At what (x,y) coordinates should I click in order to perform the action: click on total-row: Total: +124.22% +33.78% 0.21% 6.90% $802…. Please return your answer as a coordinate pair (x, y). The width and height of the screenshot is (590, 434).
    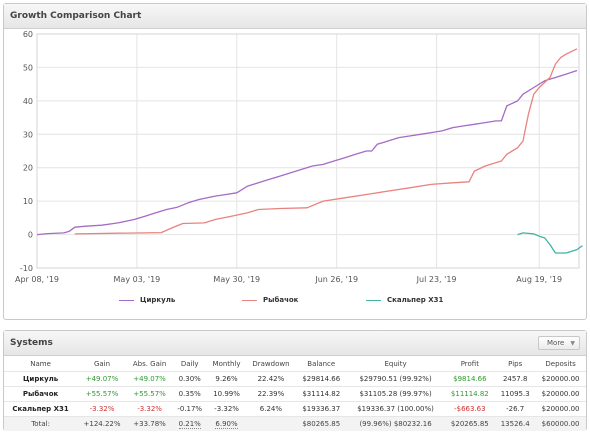
    Looking at the image, I should click on (295, 423).